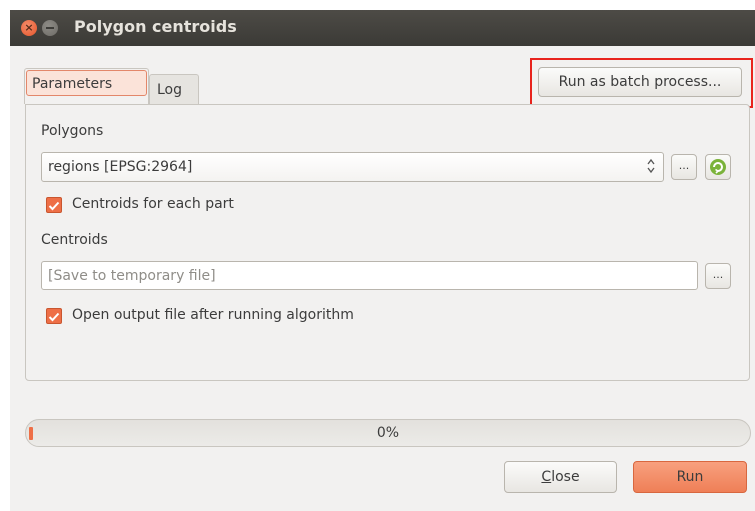  Describe the element at coordinates (690, 477) in the screenshot. I see `run-button: Run` at that location.